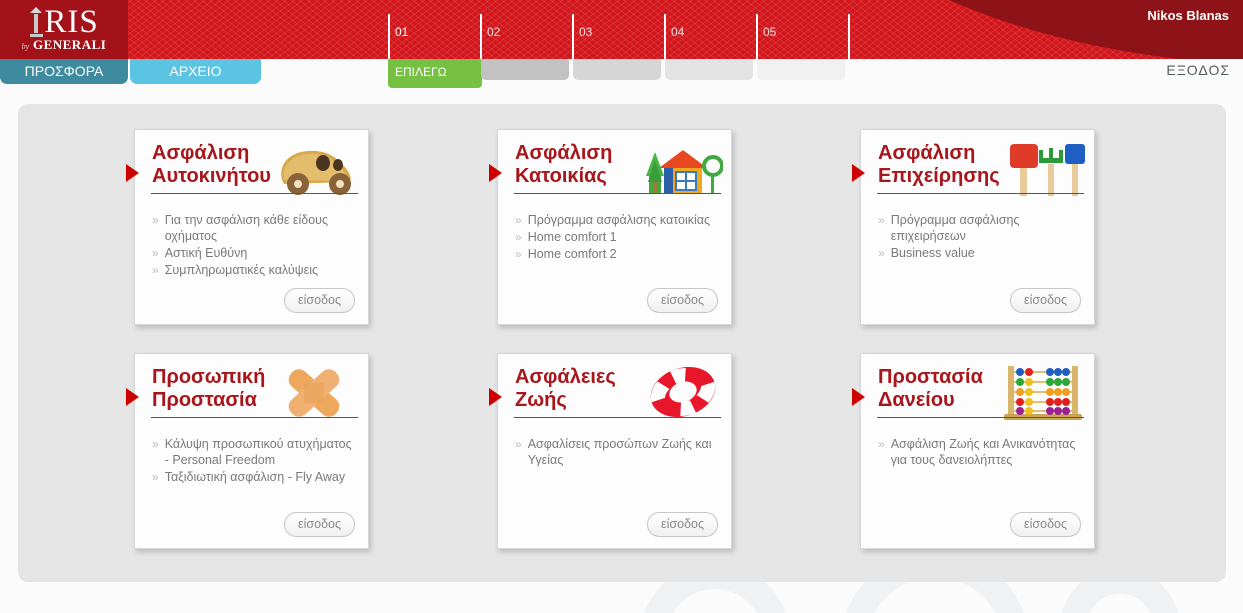 This screenshot has width=1243, height=613. What do you see at coordinates (206, 253) in the screenshot?
I see `bullet-text: Αστική Ευθύνη` at bounding box center [206, 253].